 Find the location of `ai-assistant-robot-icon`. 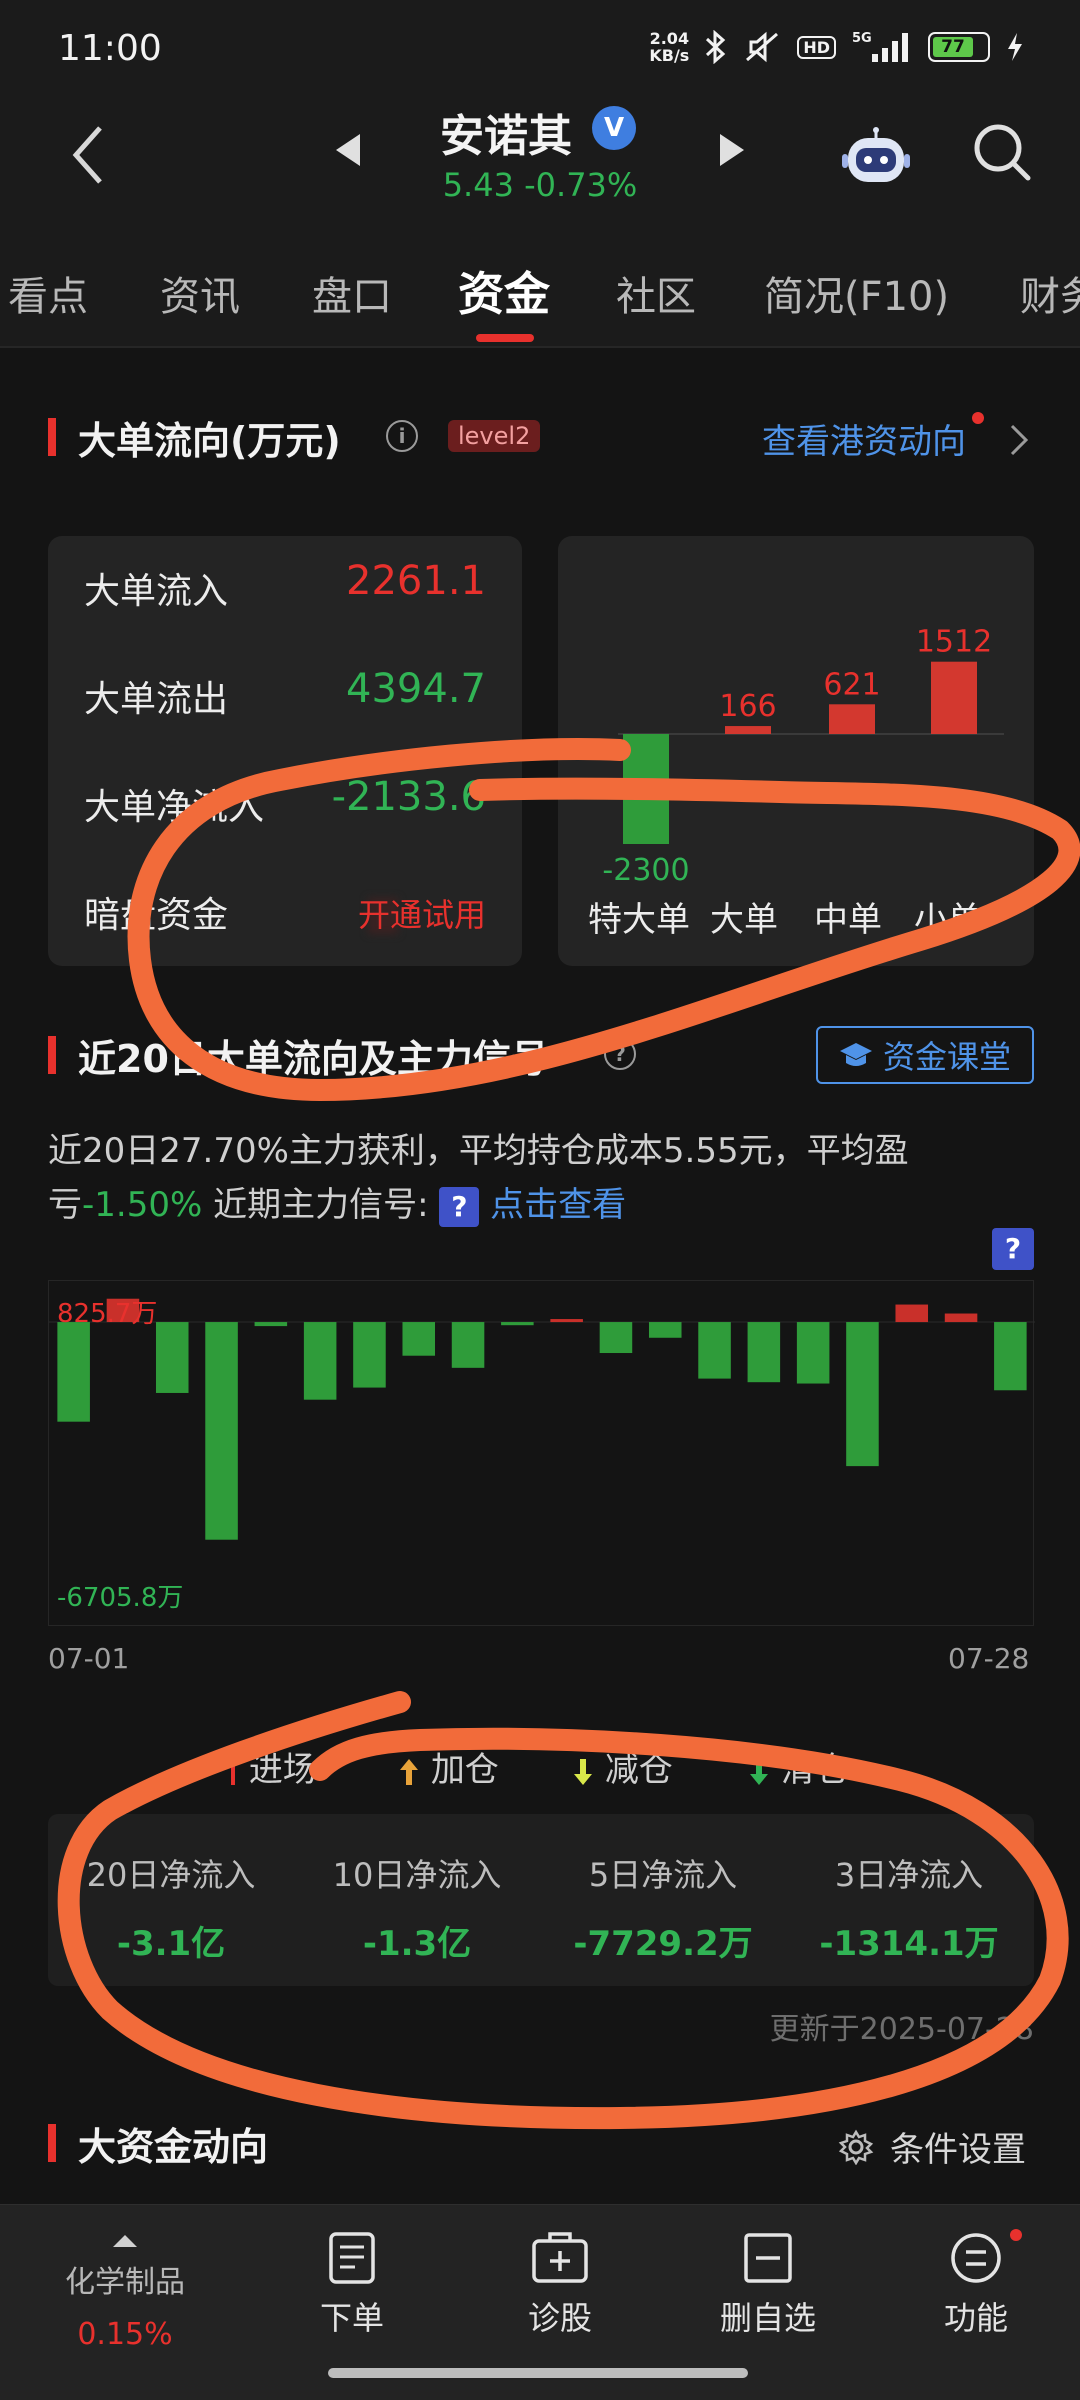

ai-assistant-robot-icon is located at coordinates (876, 156).